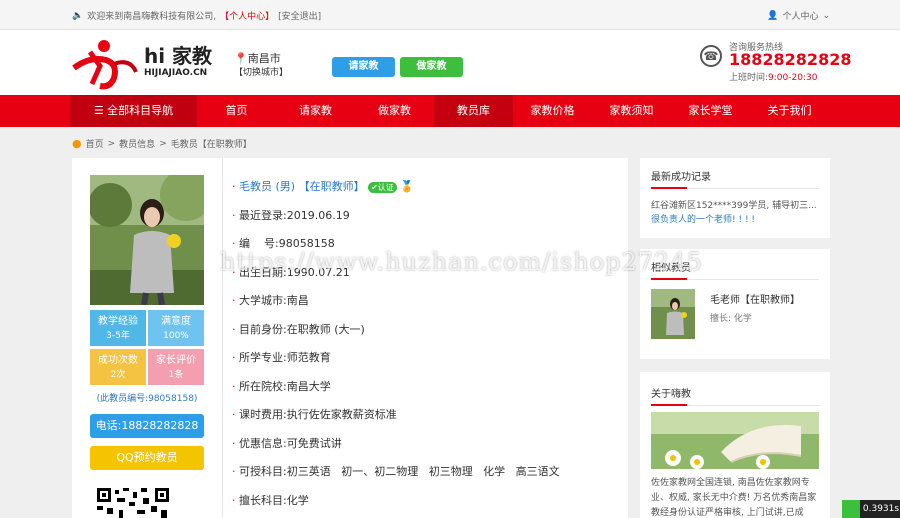 Image resolution: width=900 pixels, height=518 pixels. I want to click on teacher-stats: 教学经验 3-5年 满意度 100% 成功次数 2次 家长评价 1条, so click(147, 347).